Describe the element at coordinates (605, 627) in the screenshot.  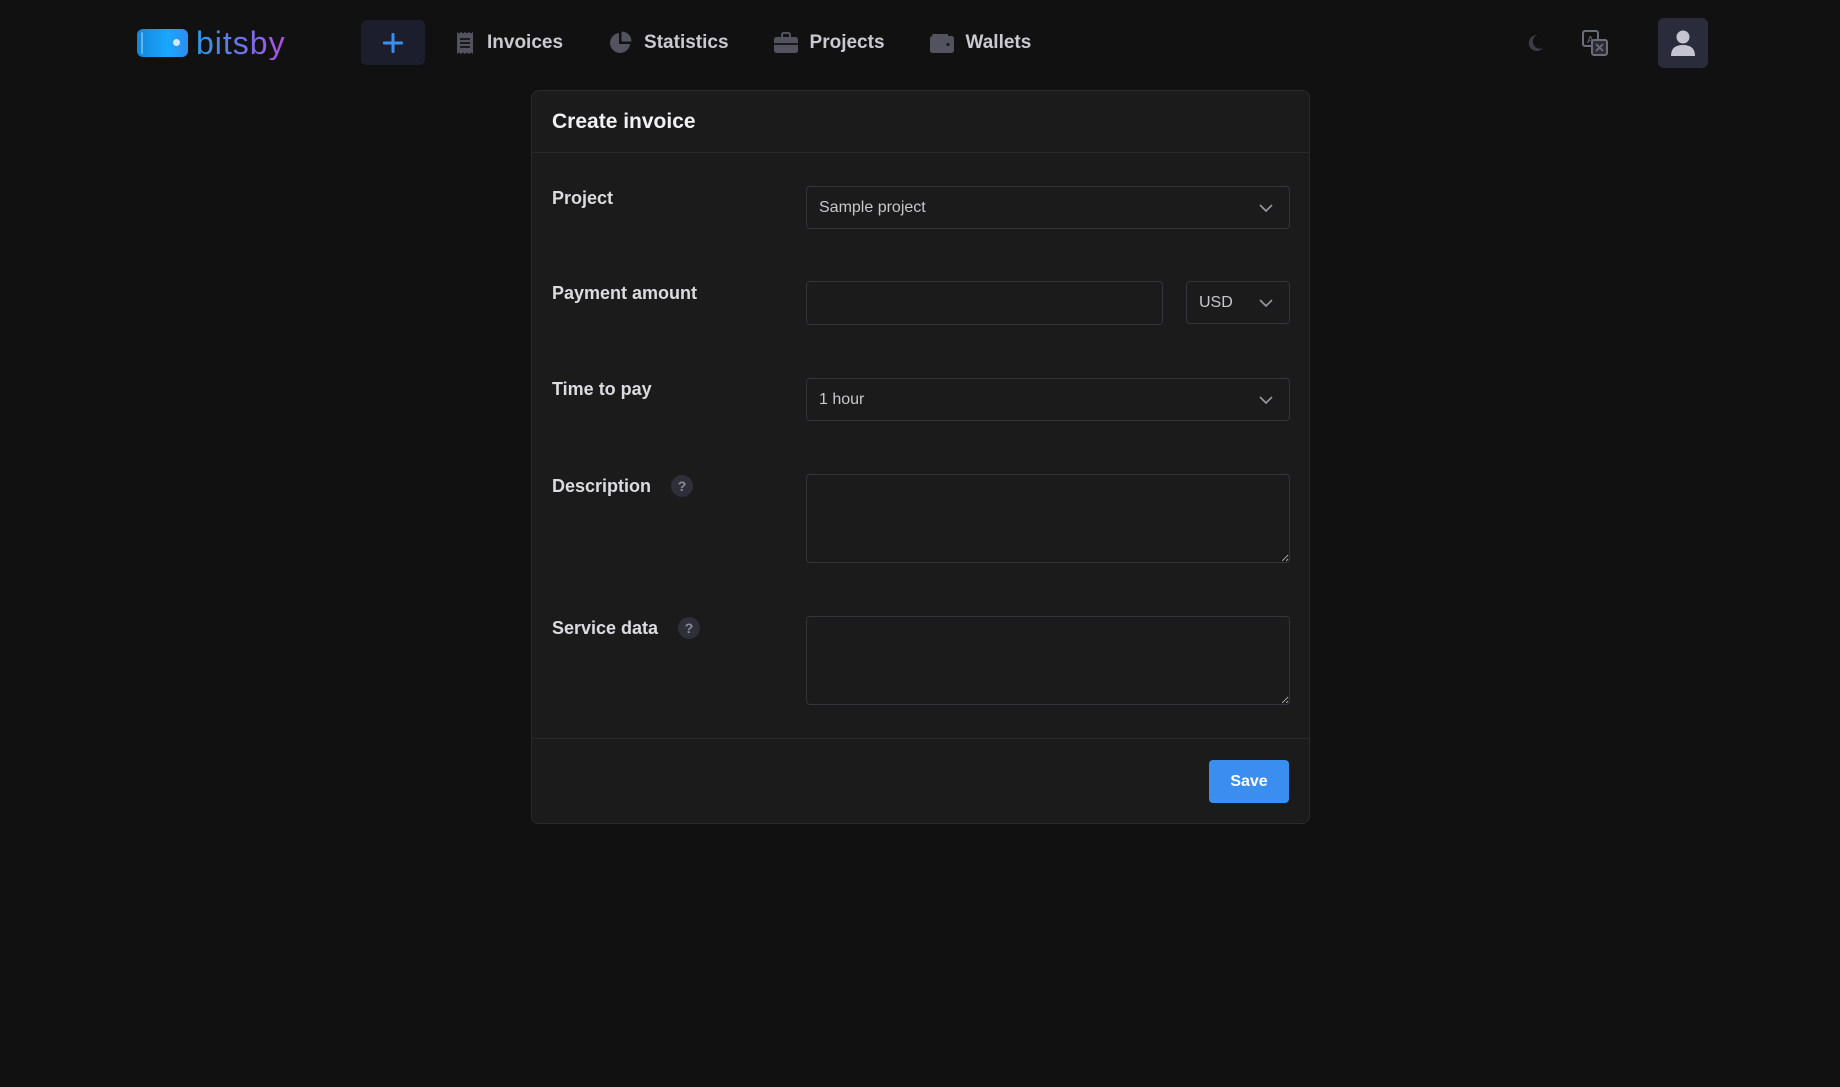
I see `service-data-label: Service data` at that location.